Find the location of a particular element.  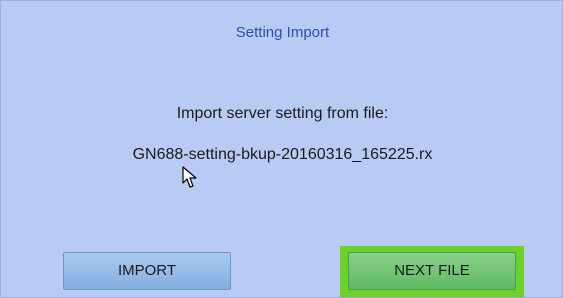

import-filename: GN688-setting-bkup-20160316_165225.rx is located at coordinates (282, 154).